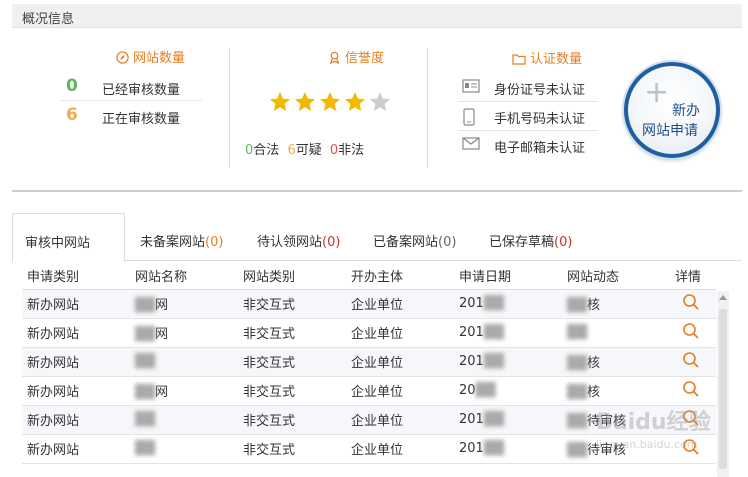  What do you see at coordinates (356, 57) in the screenshot?
I see `reputation-title: 信誉度` at bounding box center [356, 57].